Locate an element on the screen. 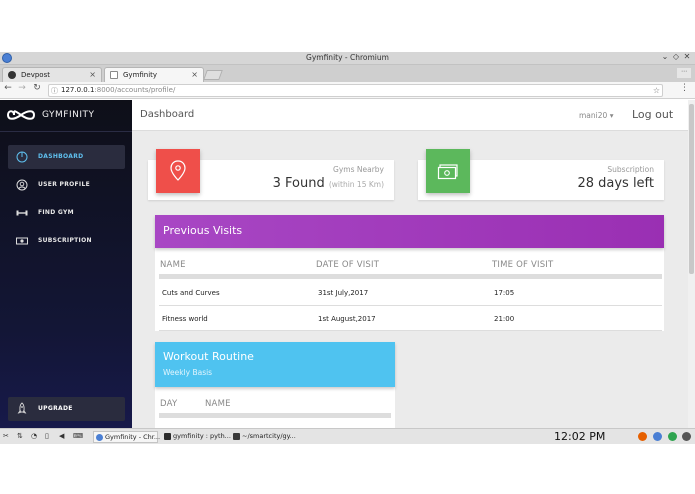 This screenshot has width=695, height=494. stat-card-subscription: Subscription 28 days left is located at coordinates (541, 174).